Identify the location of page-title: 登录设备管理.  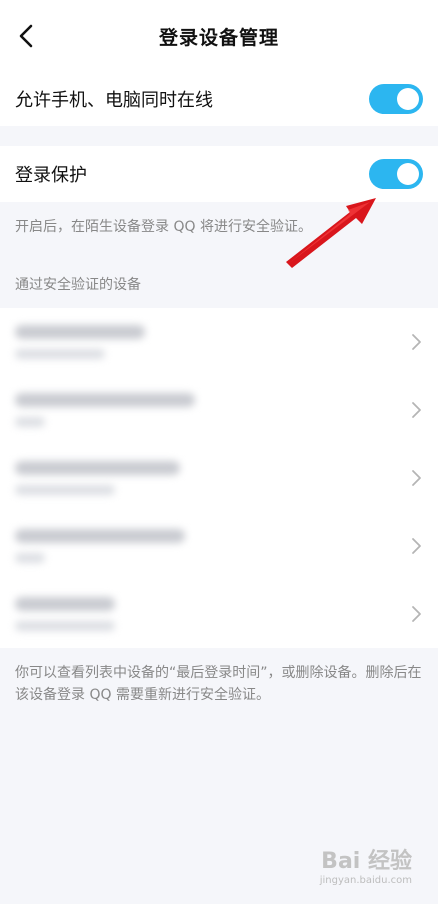
(218, 37).